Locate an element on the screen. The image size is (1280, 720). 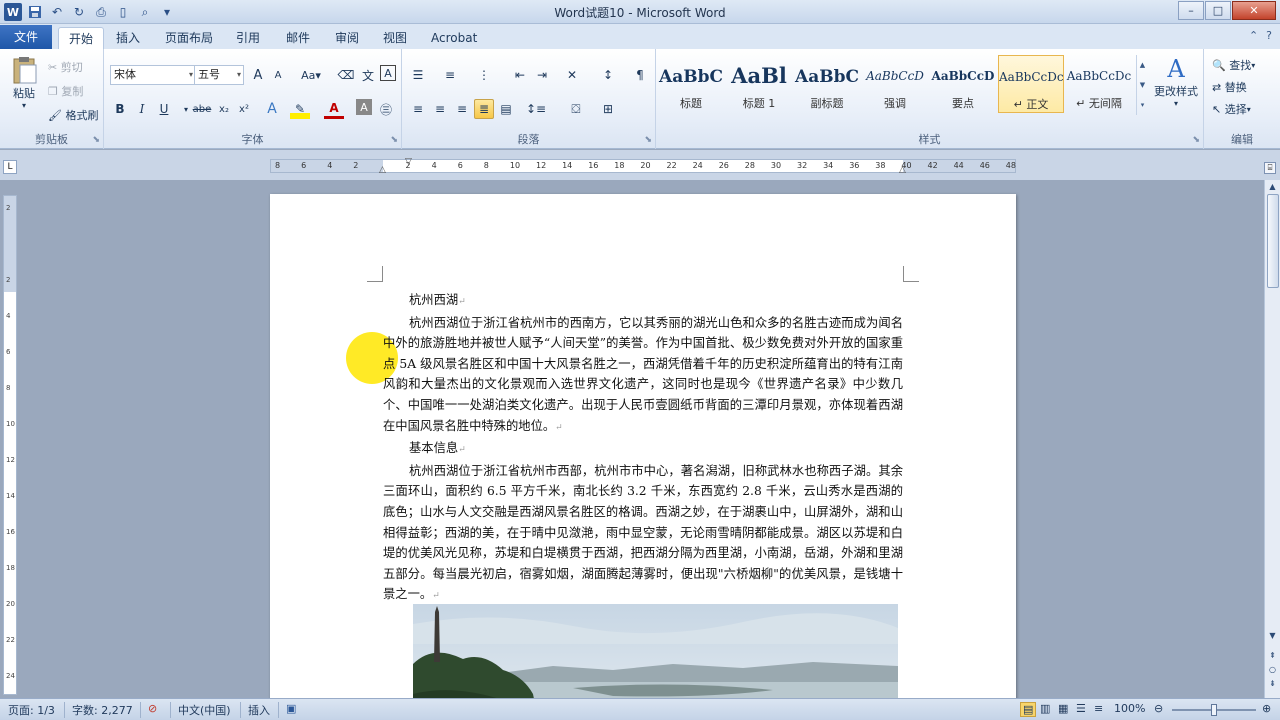
west-lake-photo is located at coordinates (655, 651).